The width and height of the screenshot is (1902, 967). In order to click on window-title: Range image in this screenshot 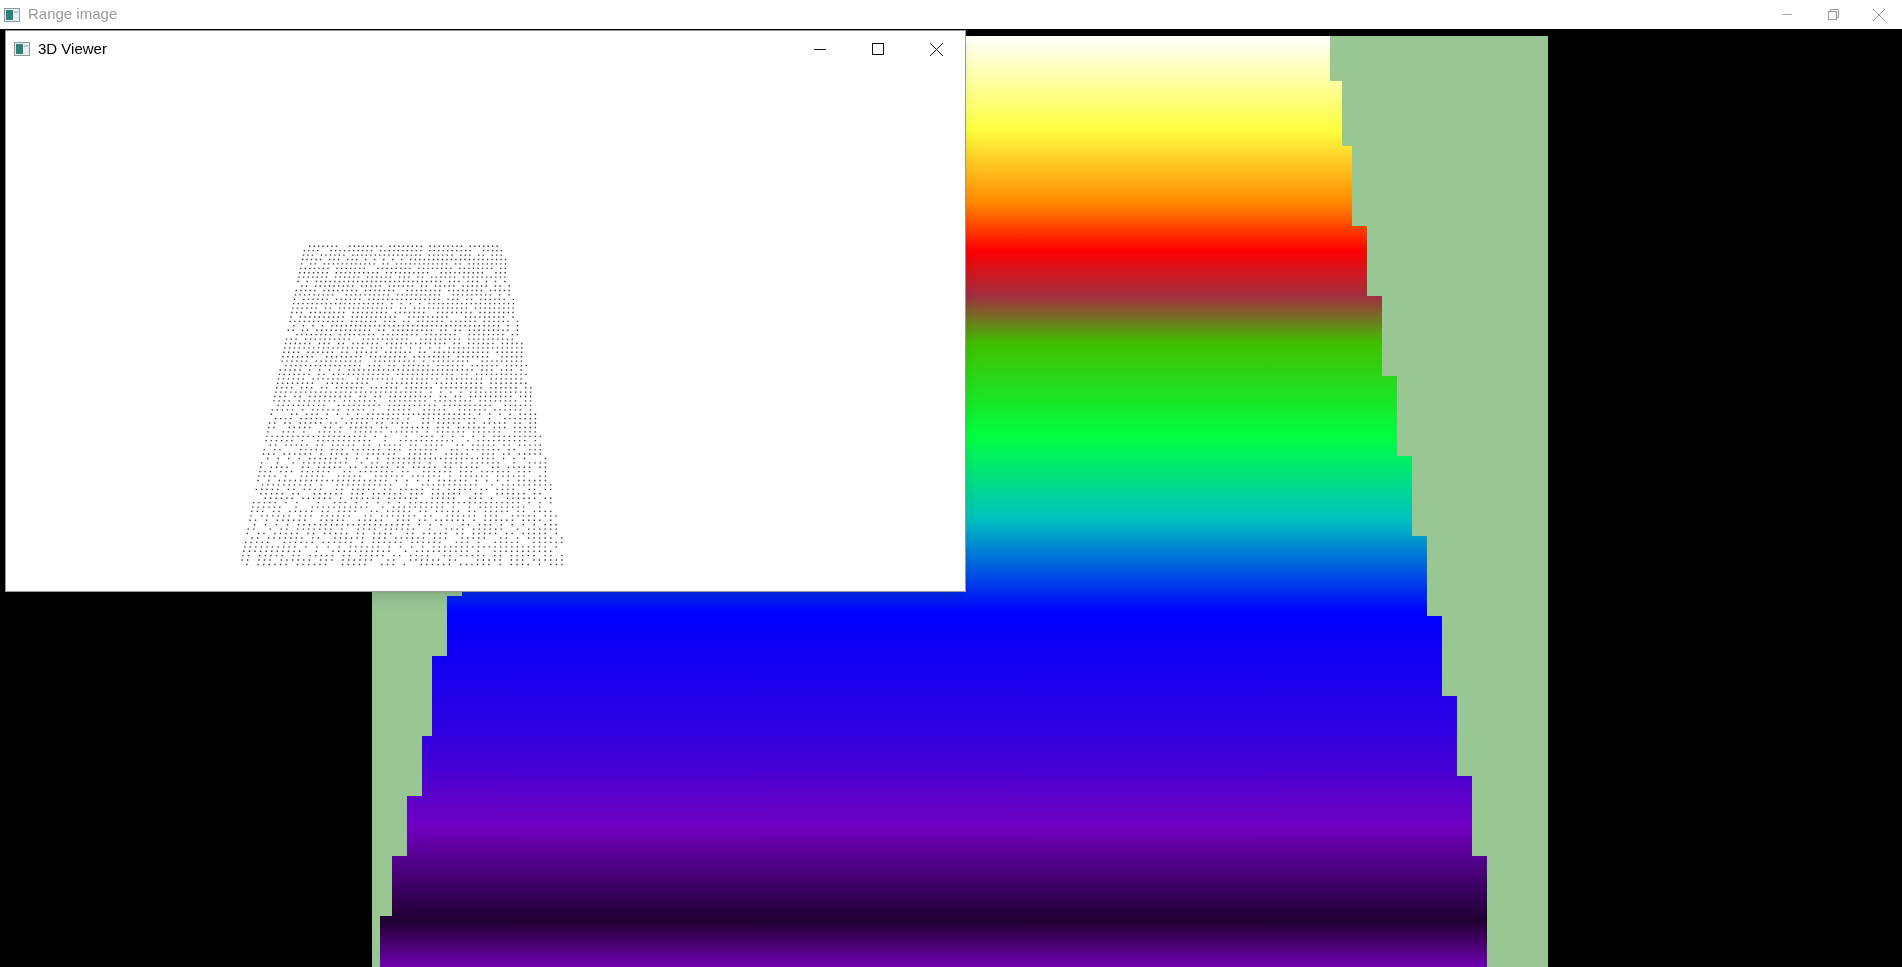, I will do `click(73, 14)`.